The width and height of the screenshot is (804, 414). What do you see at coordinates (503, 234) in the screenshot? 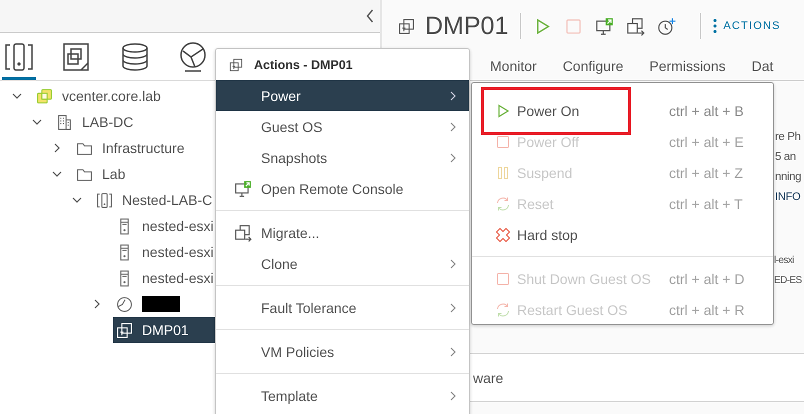
I see `cross-icon` at bounding box center [503, 234].